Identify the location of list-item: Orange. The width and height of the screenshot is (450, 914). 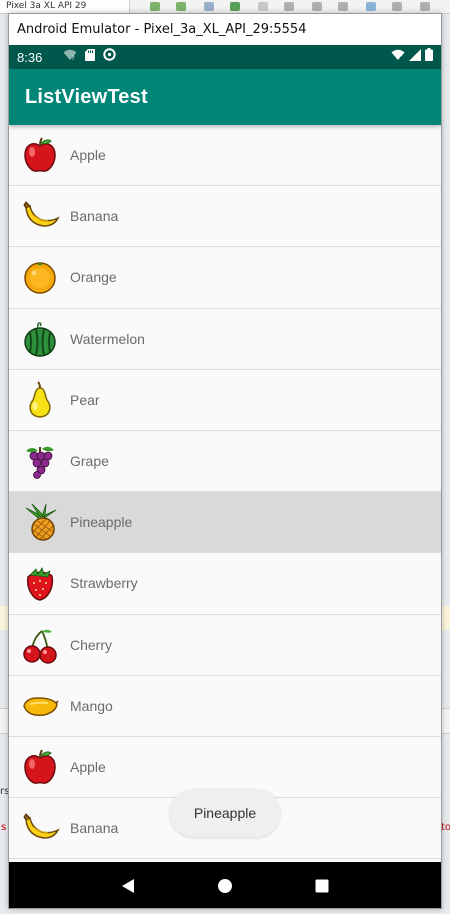
(225, 278).